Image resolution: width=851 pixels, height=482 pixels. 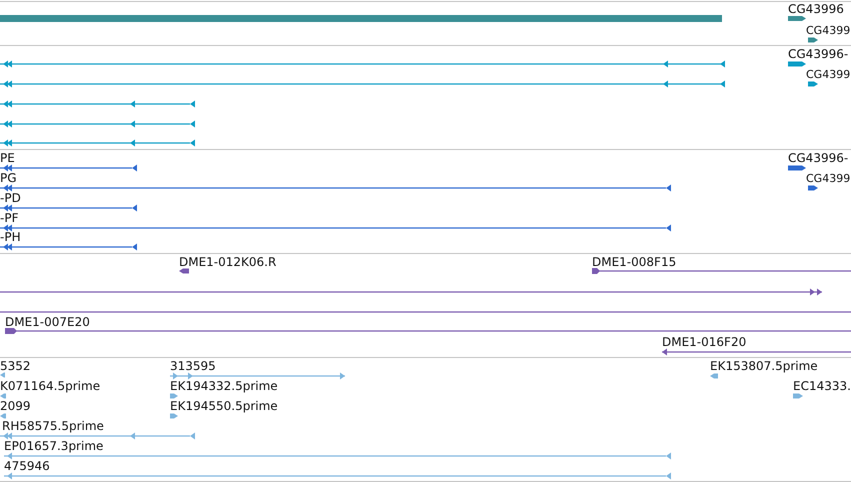 I want to click on feature-label: CG43996, so click(x=816, y=9).